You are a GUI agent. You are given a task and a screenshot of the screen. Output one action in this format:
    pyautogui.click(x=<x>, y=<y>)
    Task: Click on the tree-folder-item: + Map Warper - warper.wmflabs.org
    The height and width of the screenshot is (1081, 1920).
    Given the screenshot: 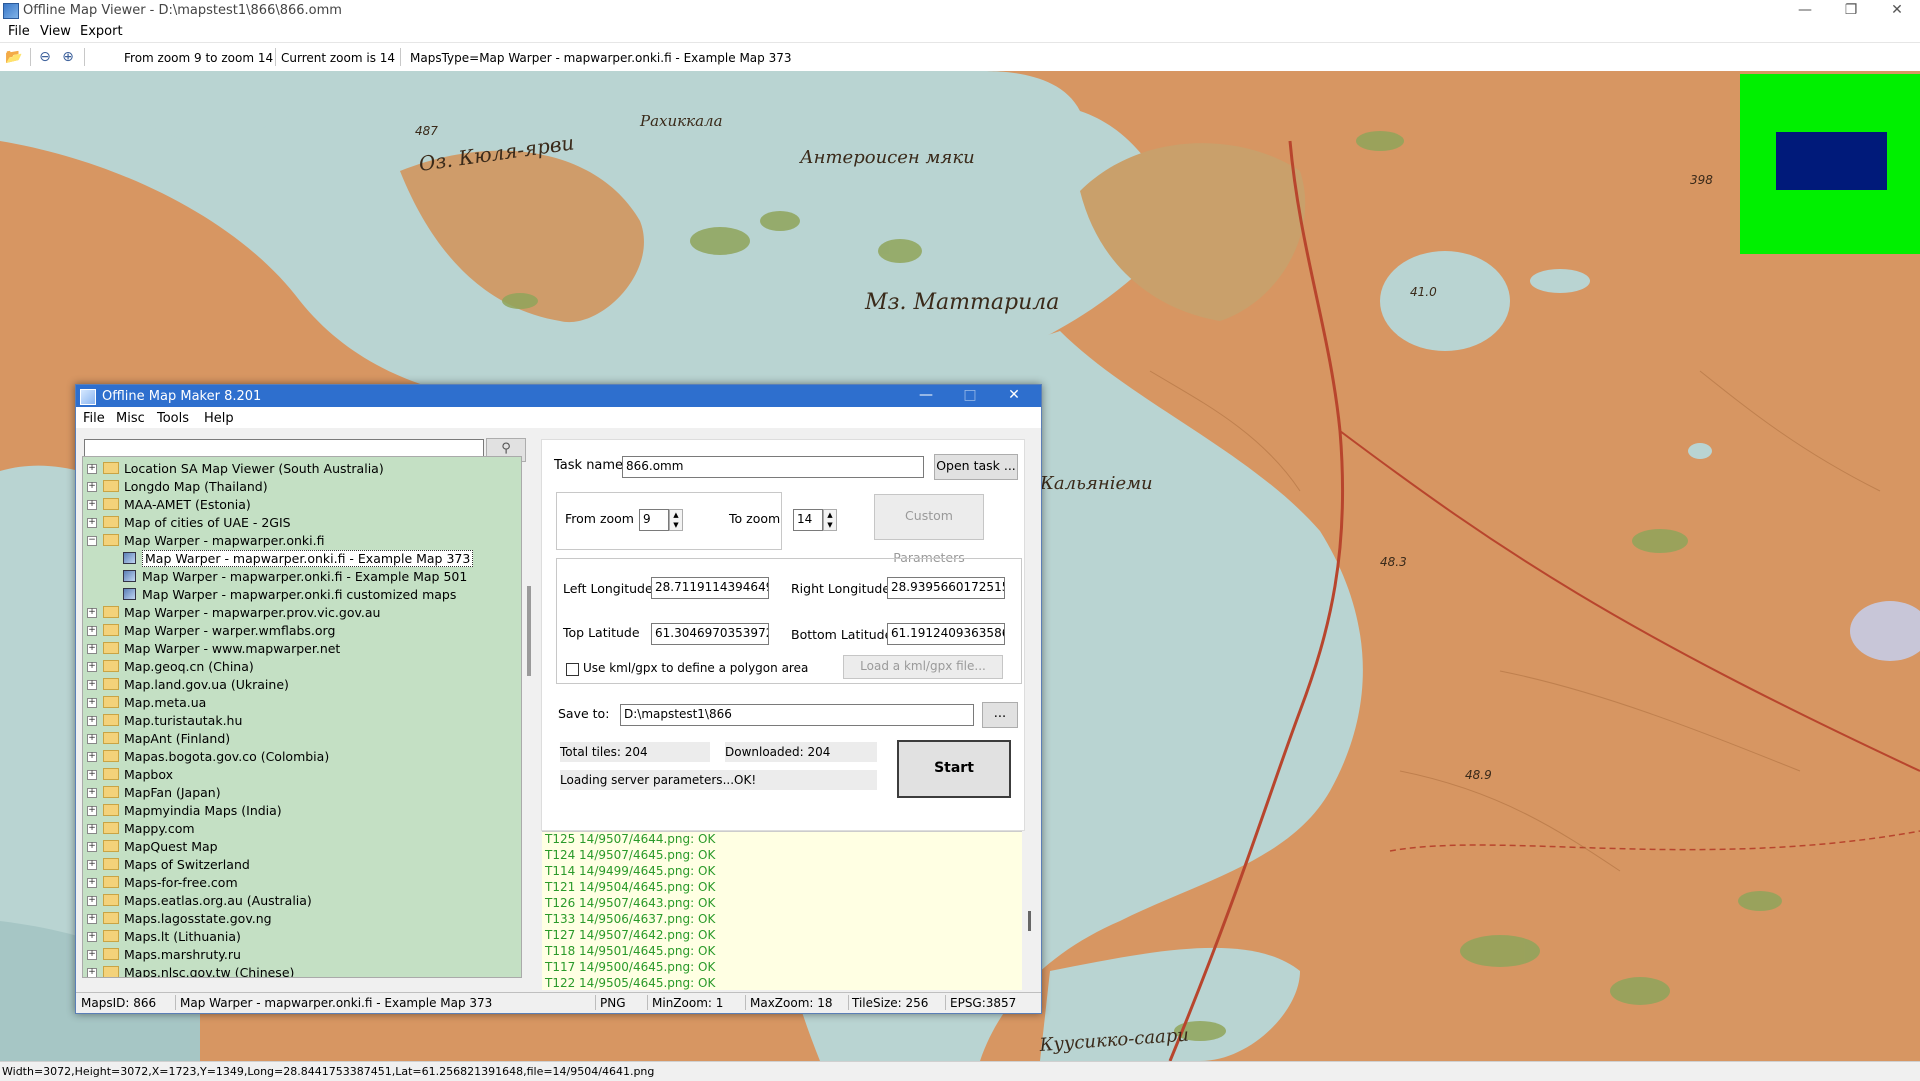 What is the action you would take?
    pyautogui.click(x=302, y=630)
    